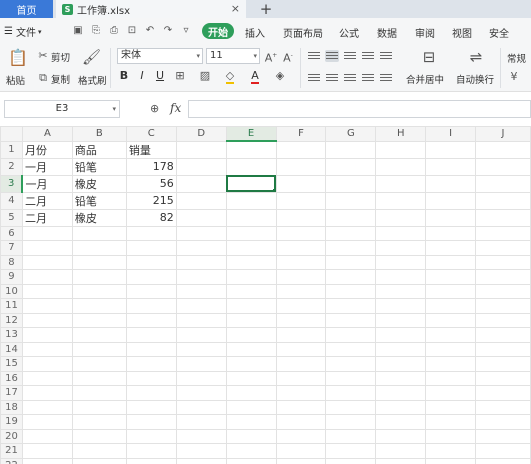 The image size is (531, 464). What do you see at coordinates (201, 291) in the screenshot?
I see `cell-d10` at bounding box center [201, 291].